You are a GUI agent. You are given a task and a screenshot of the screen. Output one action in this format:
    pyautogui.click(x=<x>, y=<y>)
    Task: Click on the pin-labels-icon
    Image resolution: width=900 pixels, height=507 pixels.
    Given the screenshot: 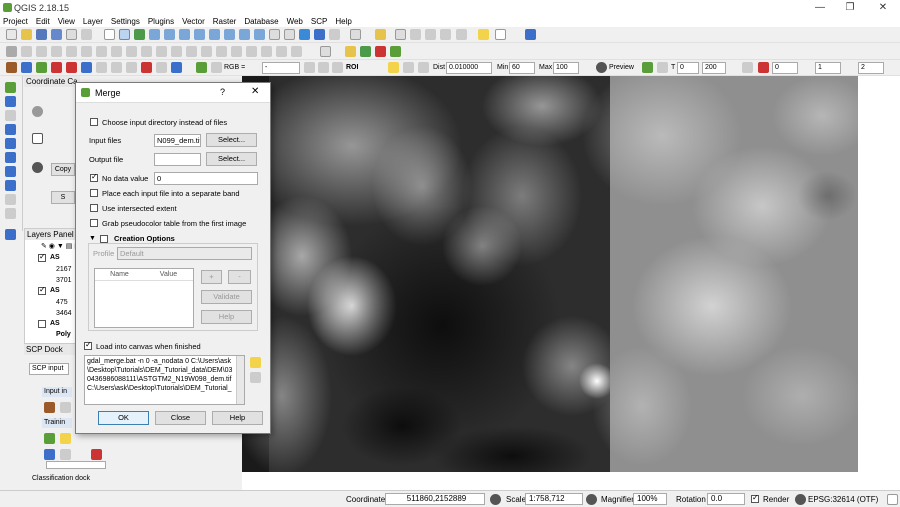 What is the action you would take?
    pyautogui.click(x=206, y=51)
    